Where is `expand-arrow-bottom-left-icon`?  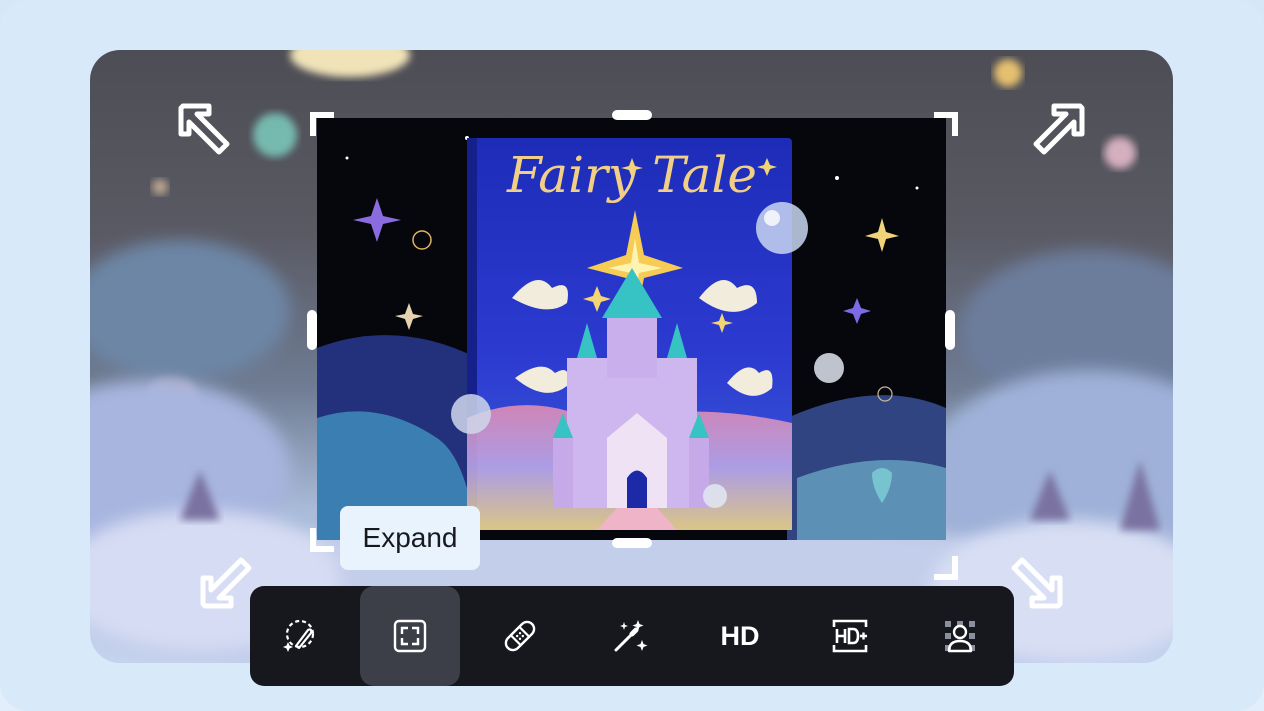 expand-arrow-bottom-left-icon is located at coordinates (226, 583).